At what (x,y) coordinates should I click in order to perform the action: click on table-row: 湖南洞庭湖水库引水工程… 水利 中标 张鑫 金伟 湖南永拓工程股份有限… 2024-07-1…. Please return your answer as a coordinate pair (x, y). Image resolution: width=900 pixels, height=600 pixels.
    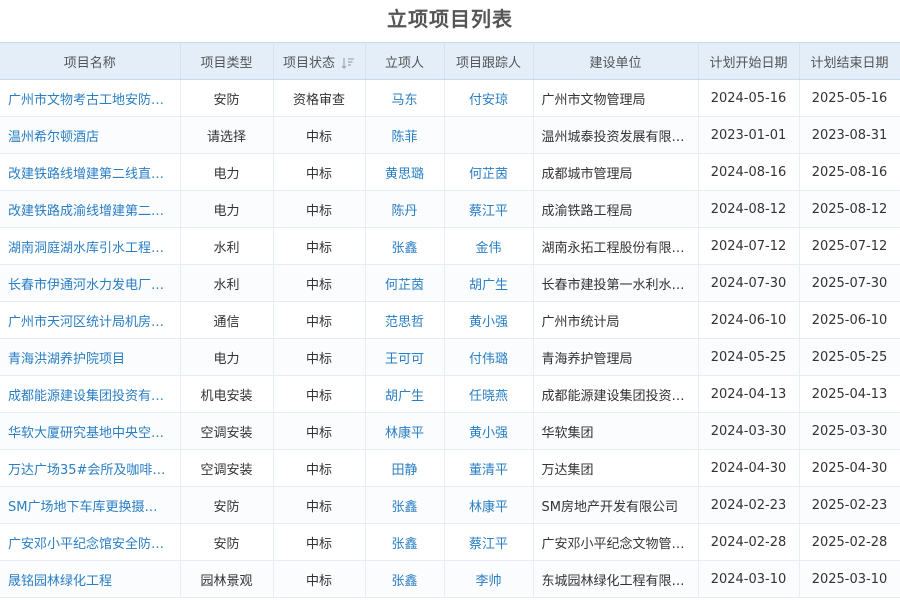
    Looking at the image, I should click on (450, 246).